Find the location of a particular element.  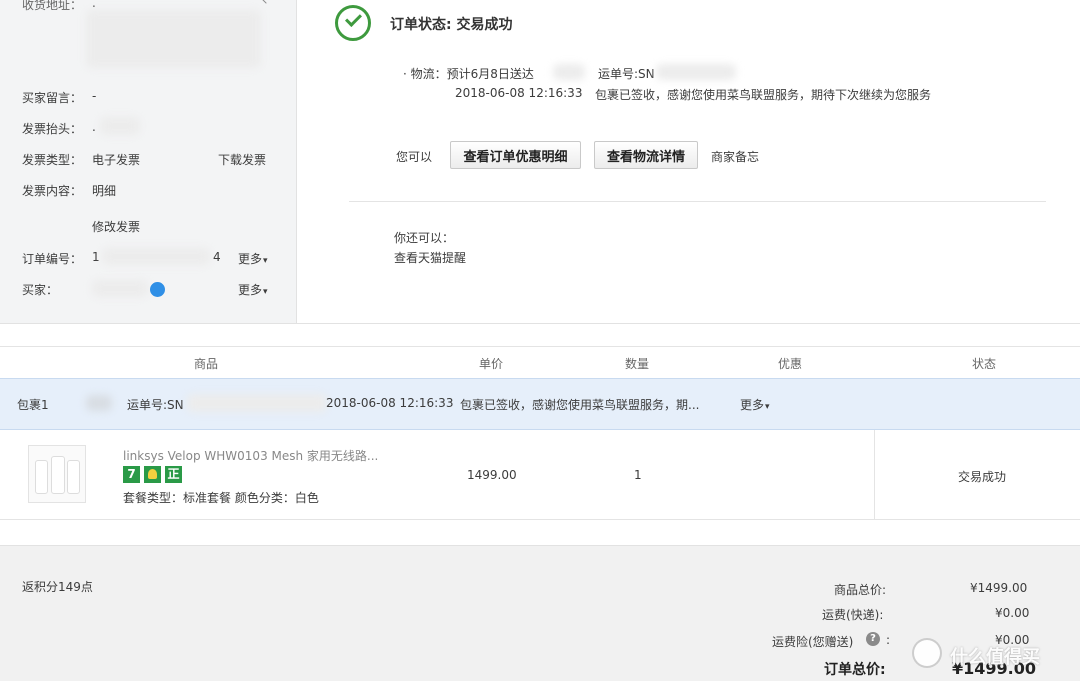

logistics-redacted is located at coordinates (569, 72).